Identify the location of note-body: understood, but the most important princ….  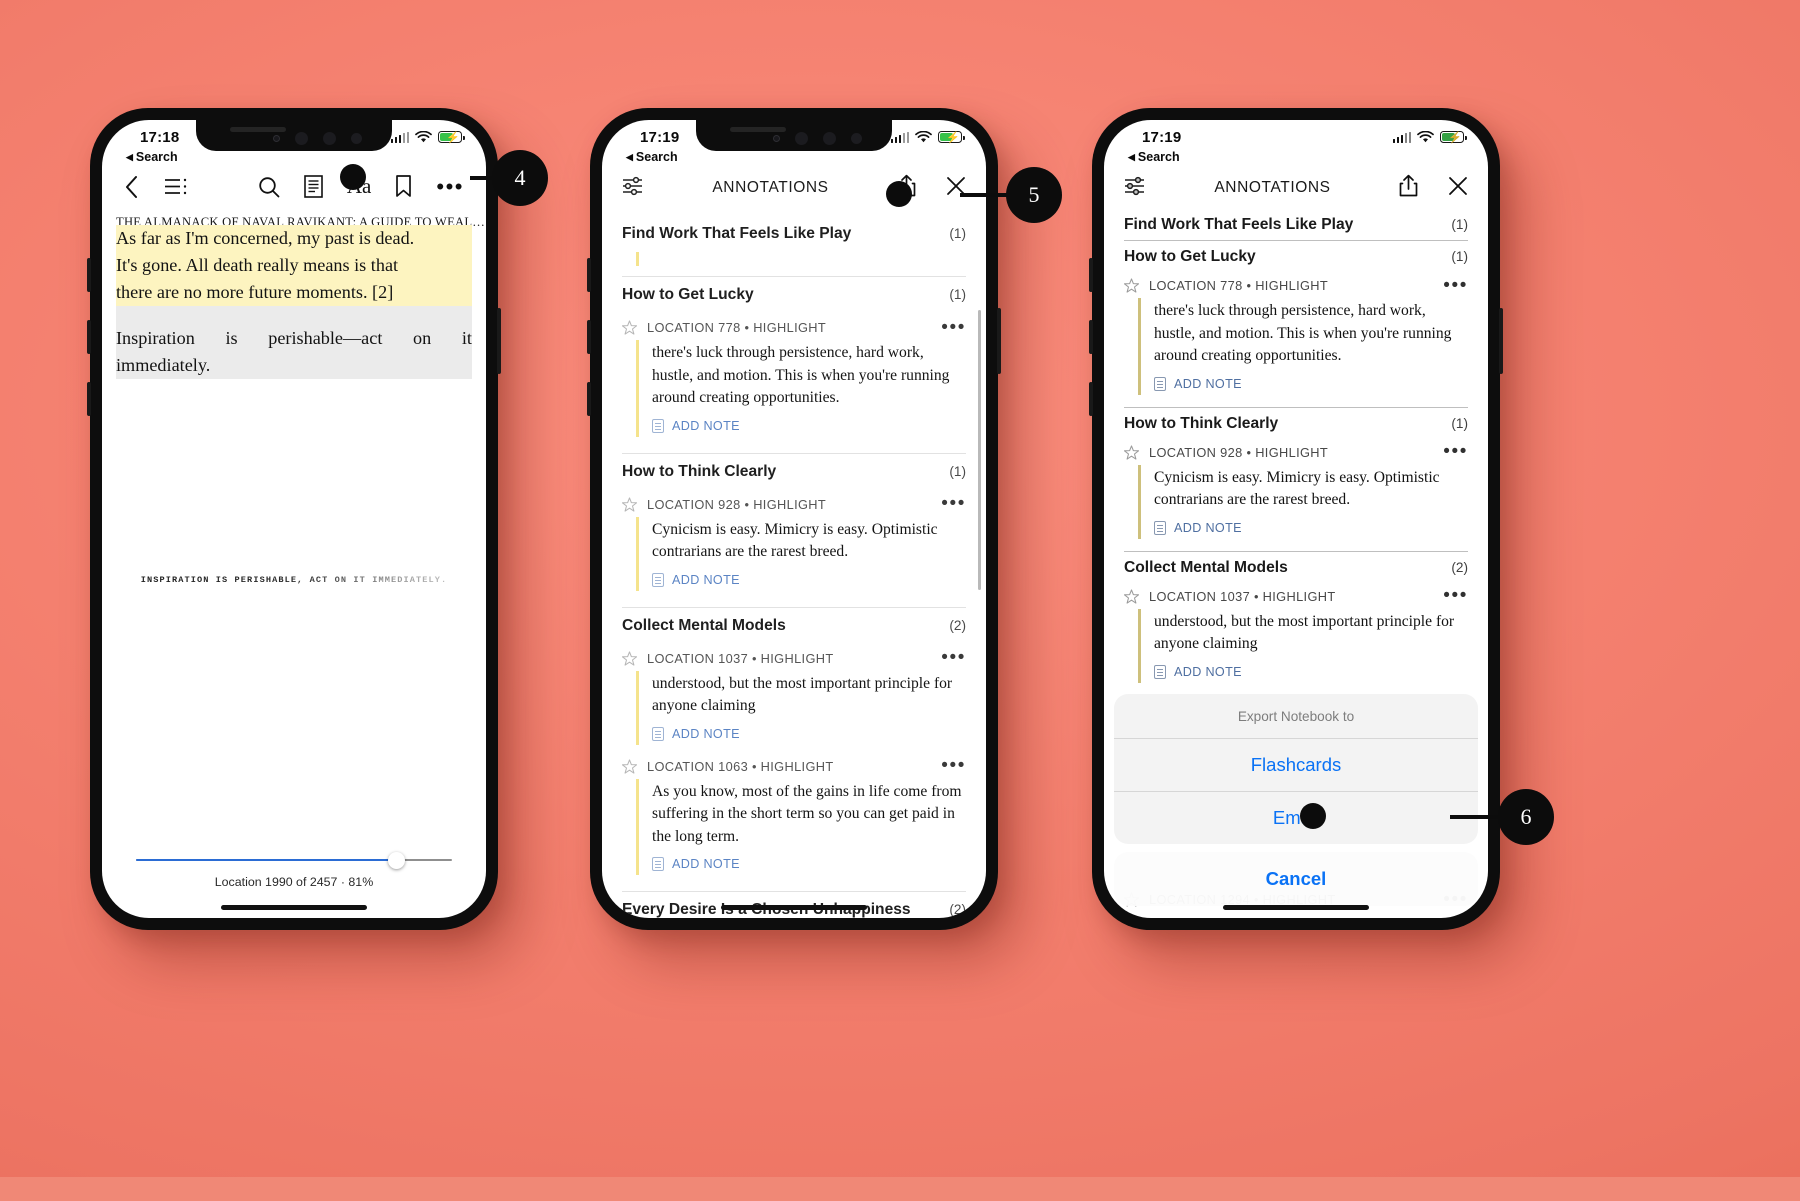
(801, 707).